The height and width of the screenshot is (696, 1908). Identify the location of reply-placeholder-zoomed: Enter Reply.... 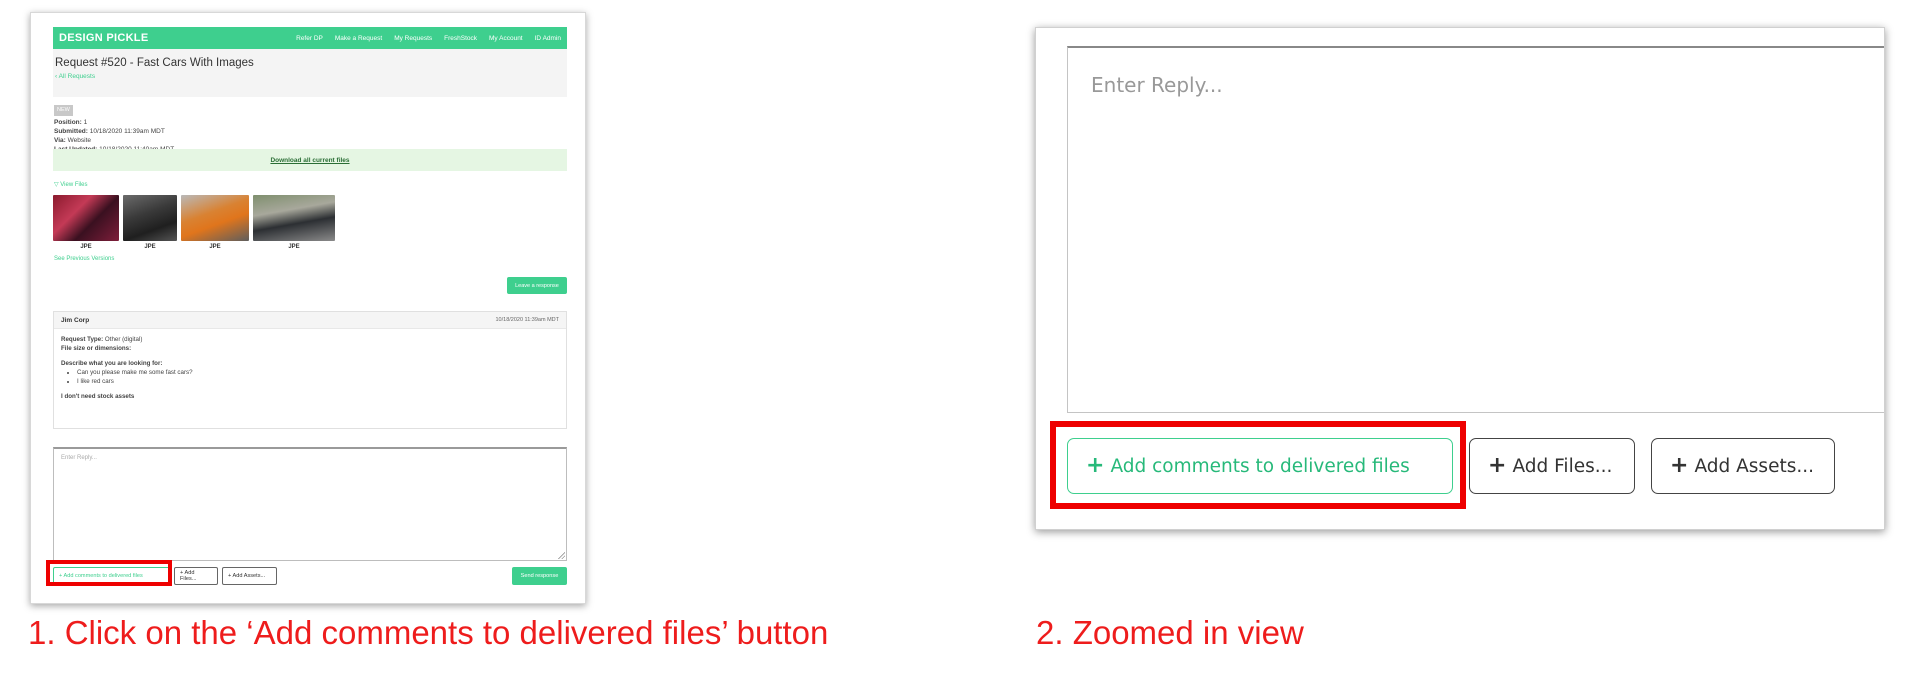
(1157, 85).